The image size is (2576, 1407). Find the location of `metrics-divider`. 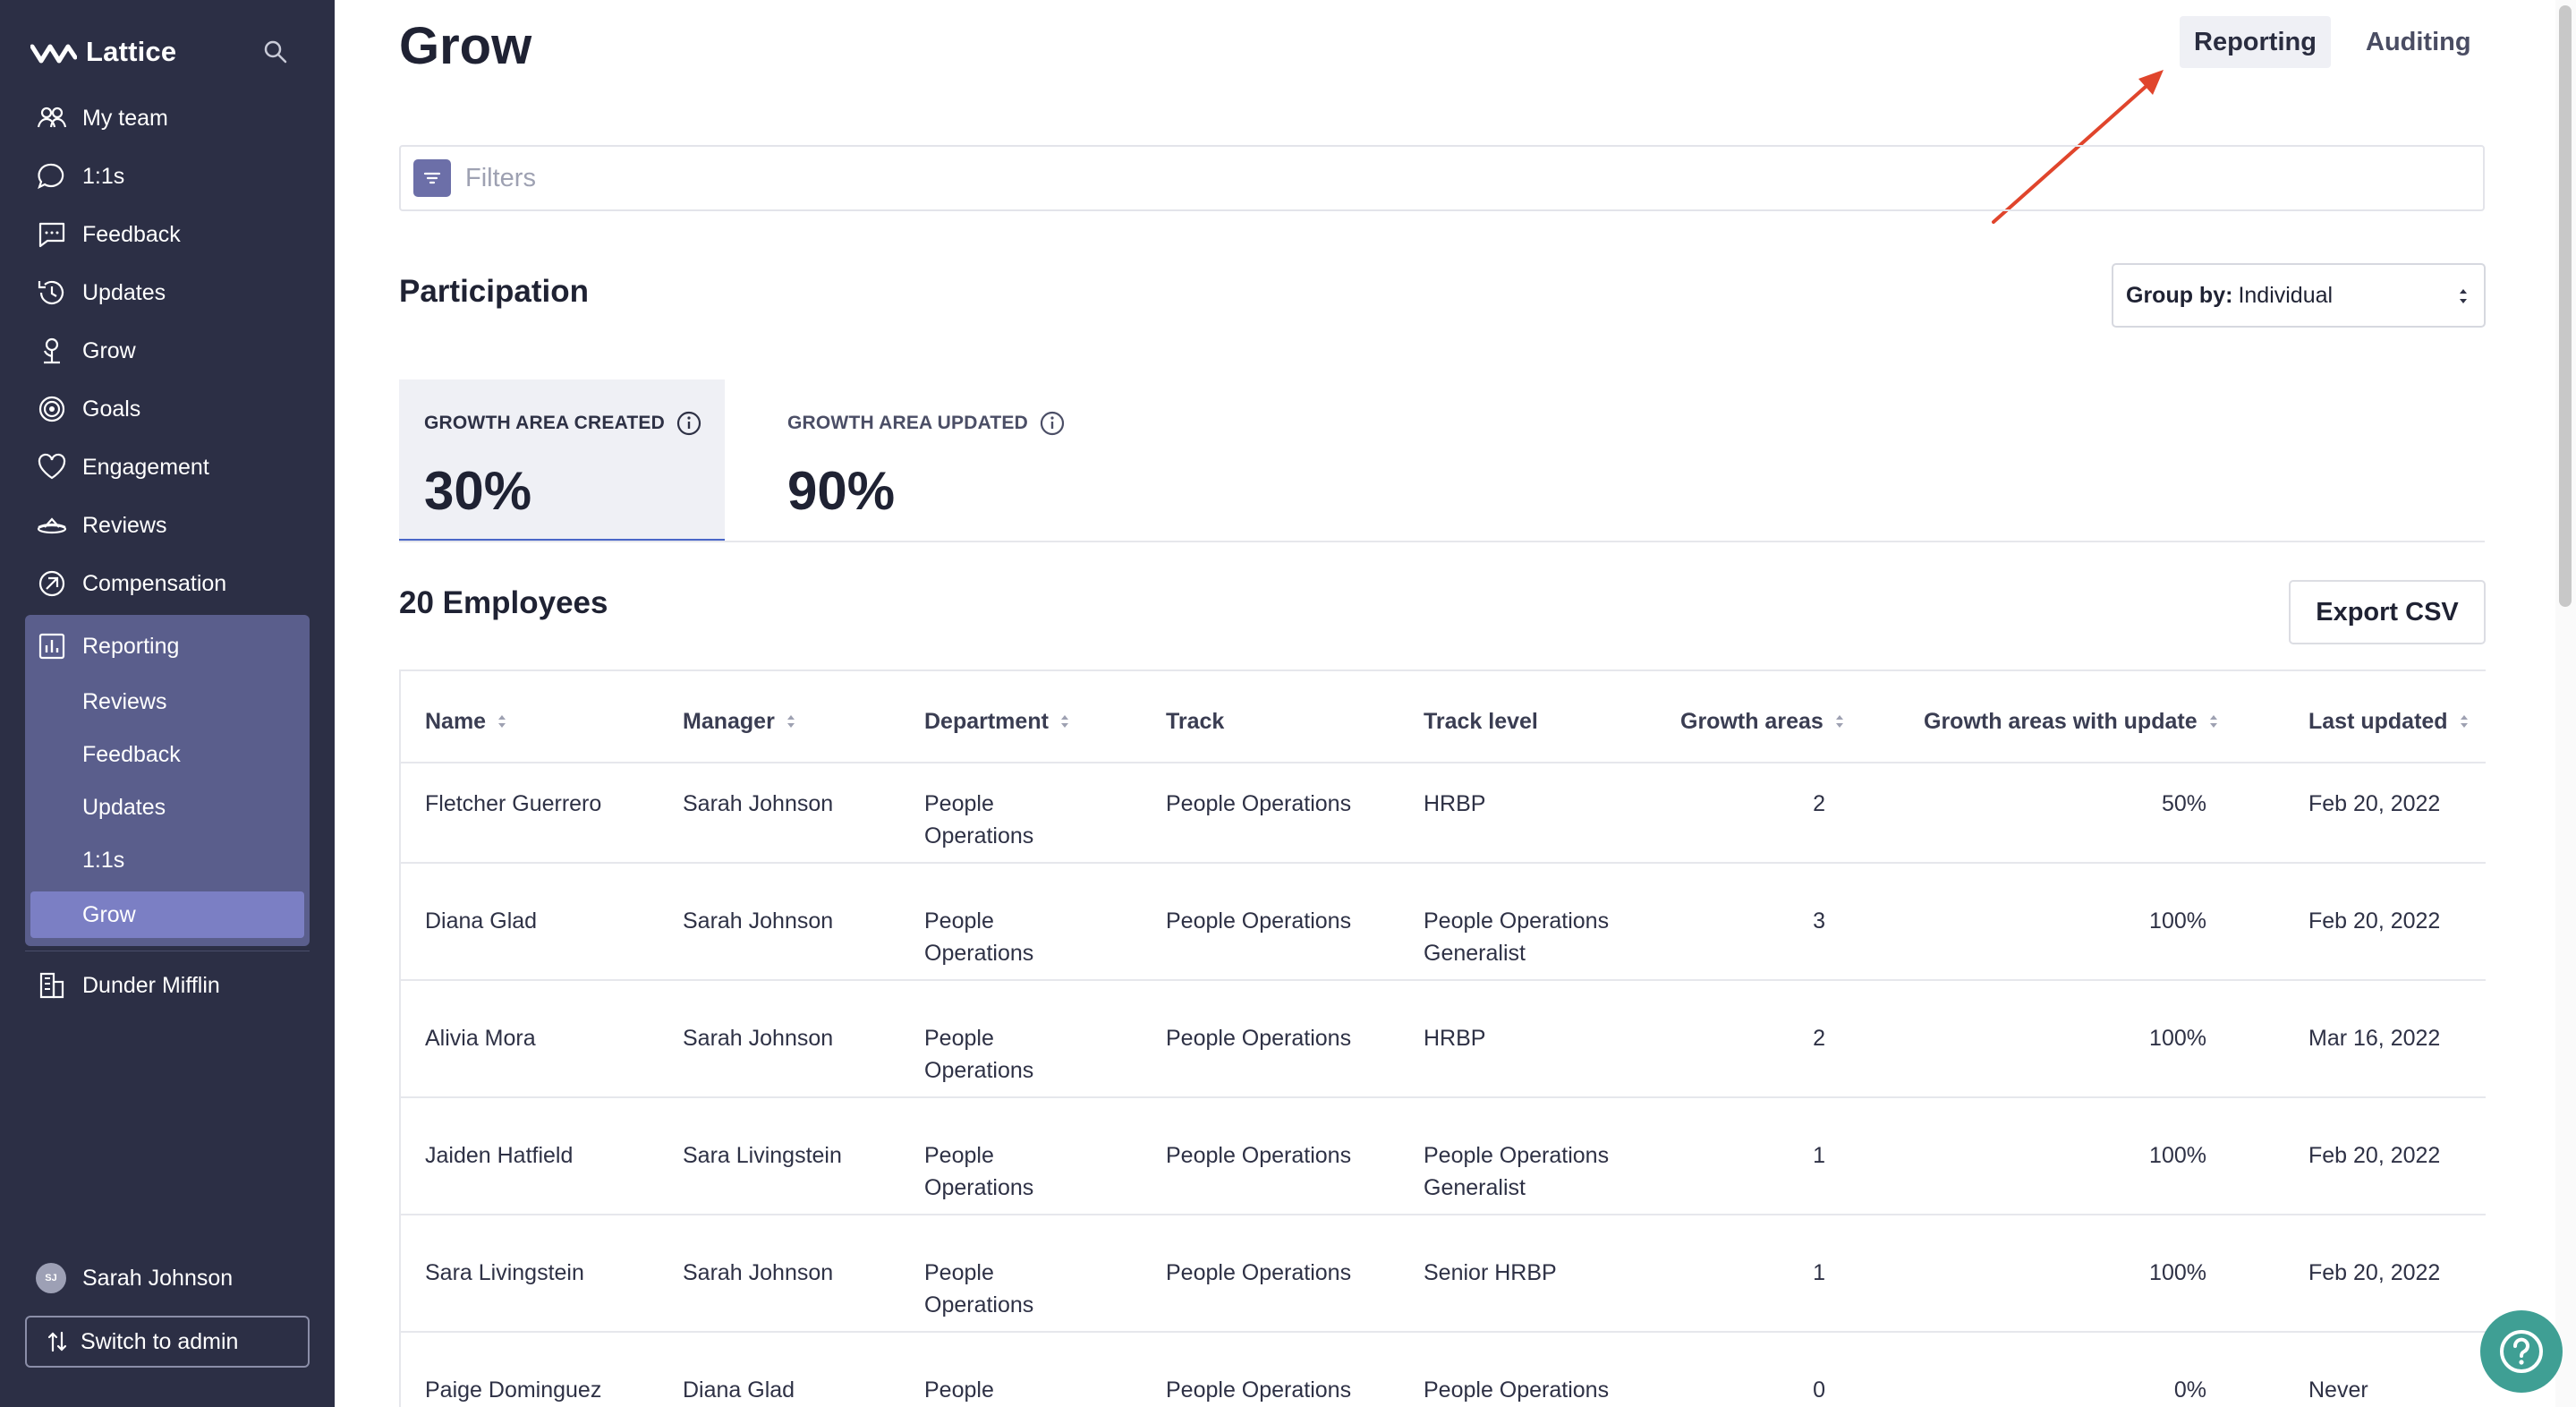

metrics-divider is located at coordinates (1442, 541).